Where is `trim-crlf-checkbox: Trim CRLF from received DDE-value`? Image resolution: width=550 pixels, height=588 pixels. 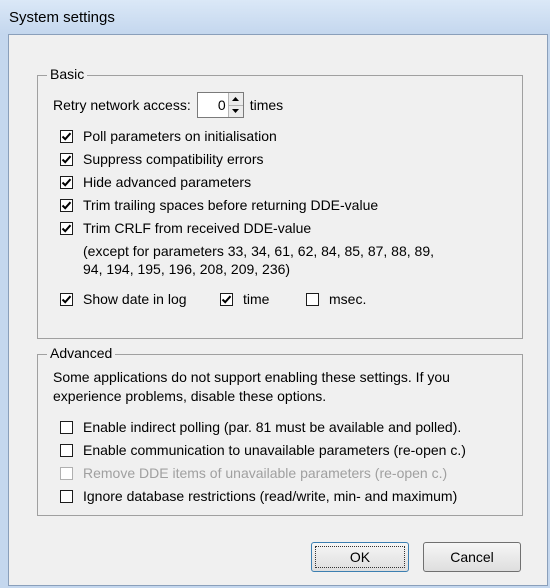 trim-crlf-checkbox: Trim CRLF from received DDE-value is located at coordinates (185, 228).